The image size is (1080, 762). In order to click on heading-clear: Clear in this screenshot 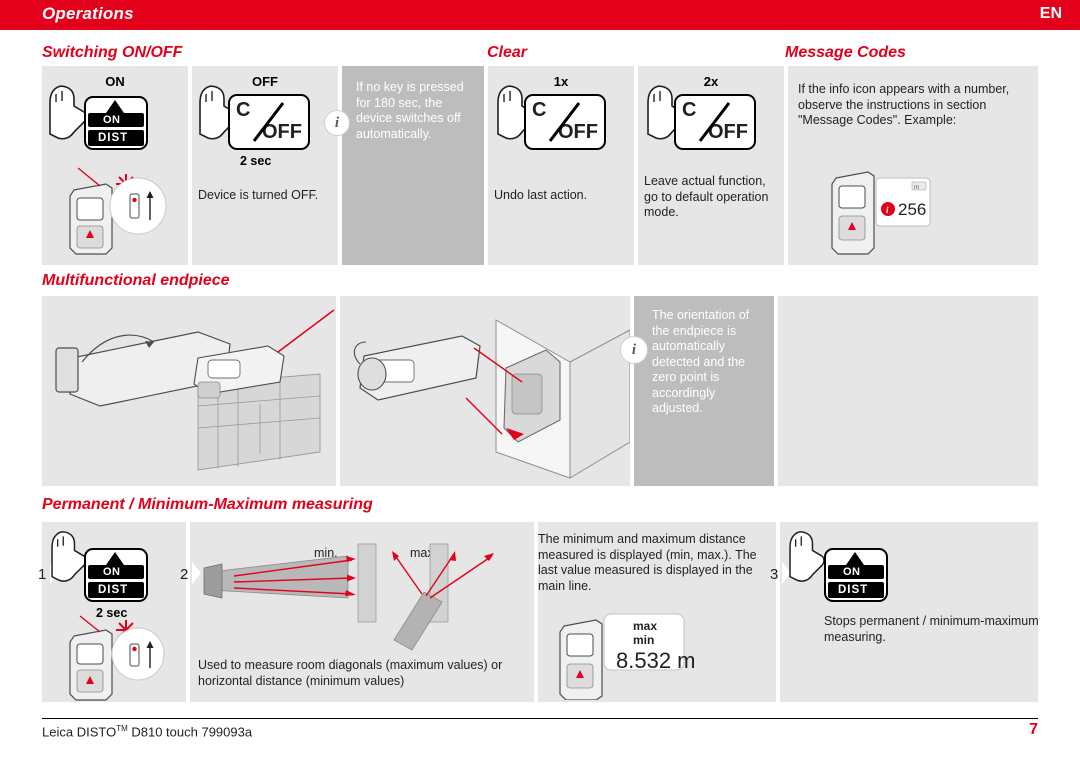, I will do `click(507, 52)`.